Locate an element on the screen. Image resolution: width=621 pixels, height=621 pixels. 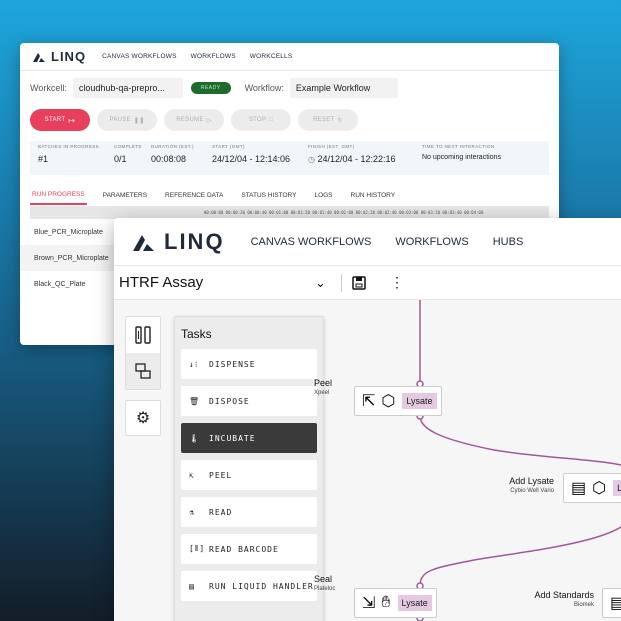
node-device: Plateloc is located at coordinates (325, 589).